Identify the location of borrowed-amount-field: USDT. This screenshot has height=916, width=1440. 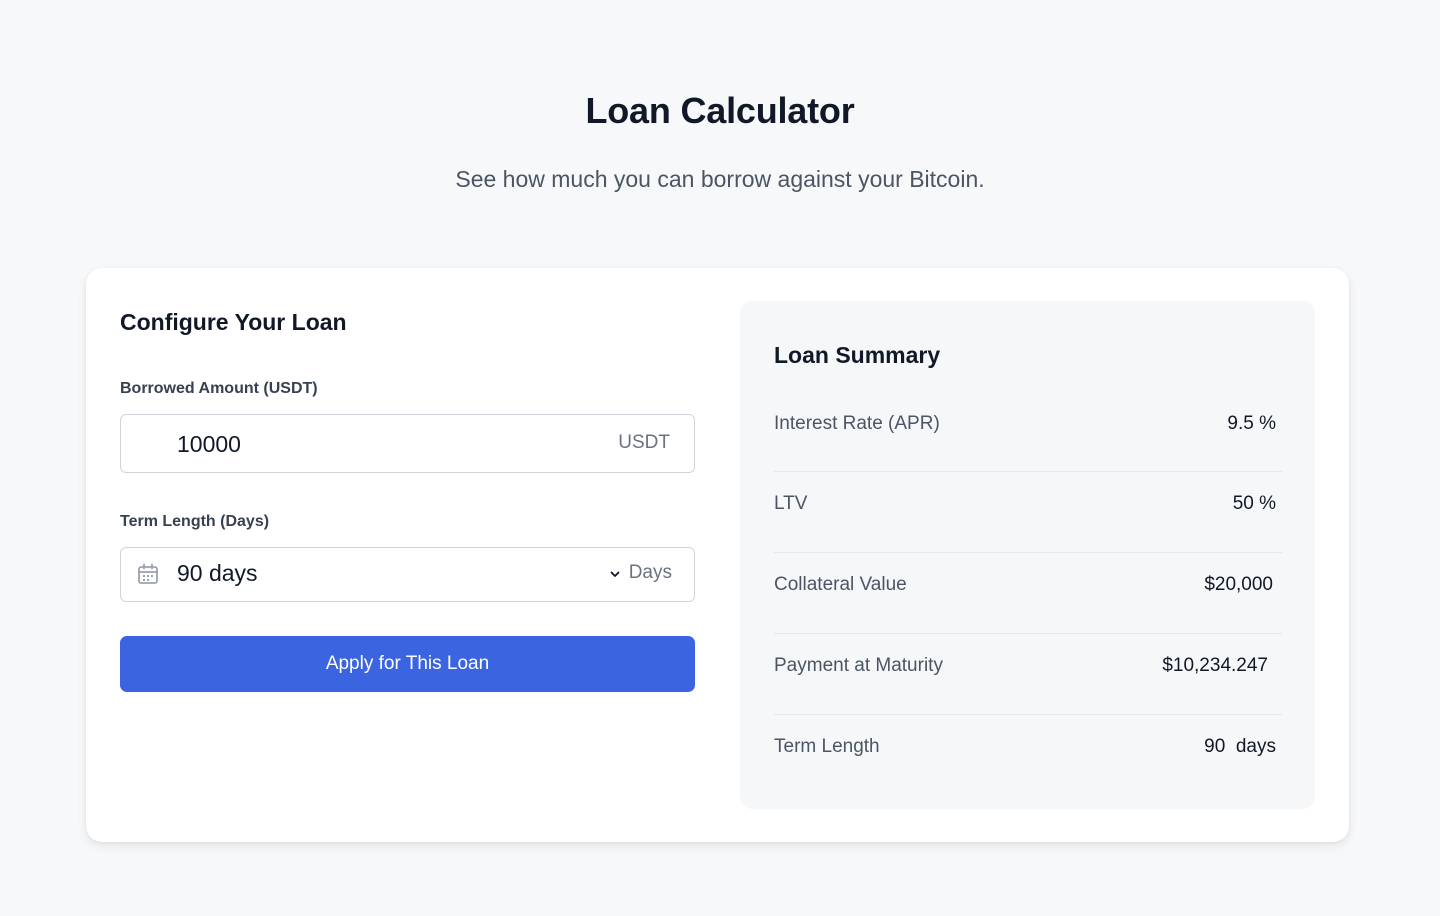
(407, 443).